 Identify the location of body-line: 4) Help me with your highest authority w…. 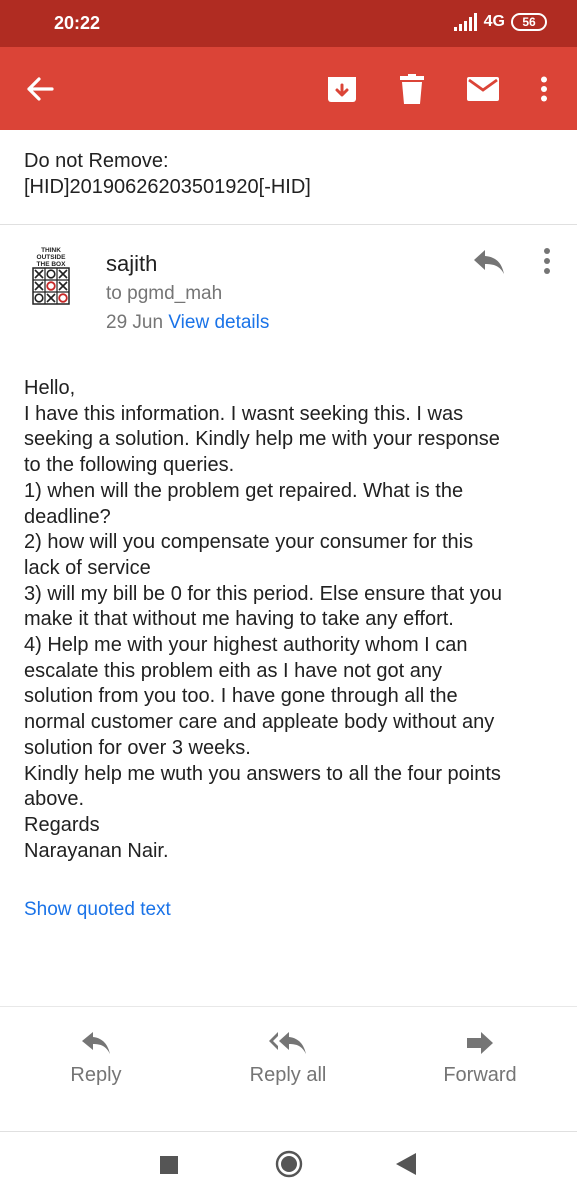
(246, 645).